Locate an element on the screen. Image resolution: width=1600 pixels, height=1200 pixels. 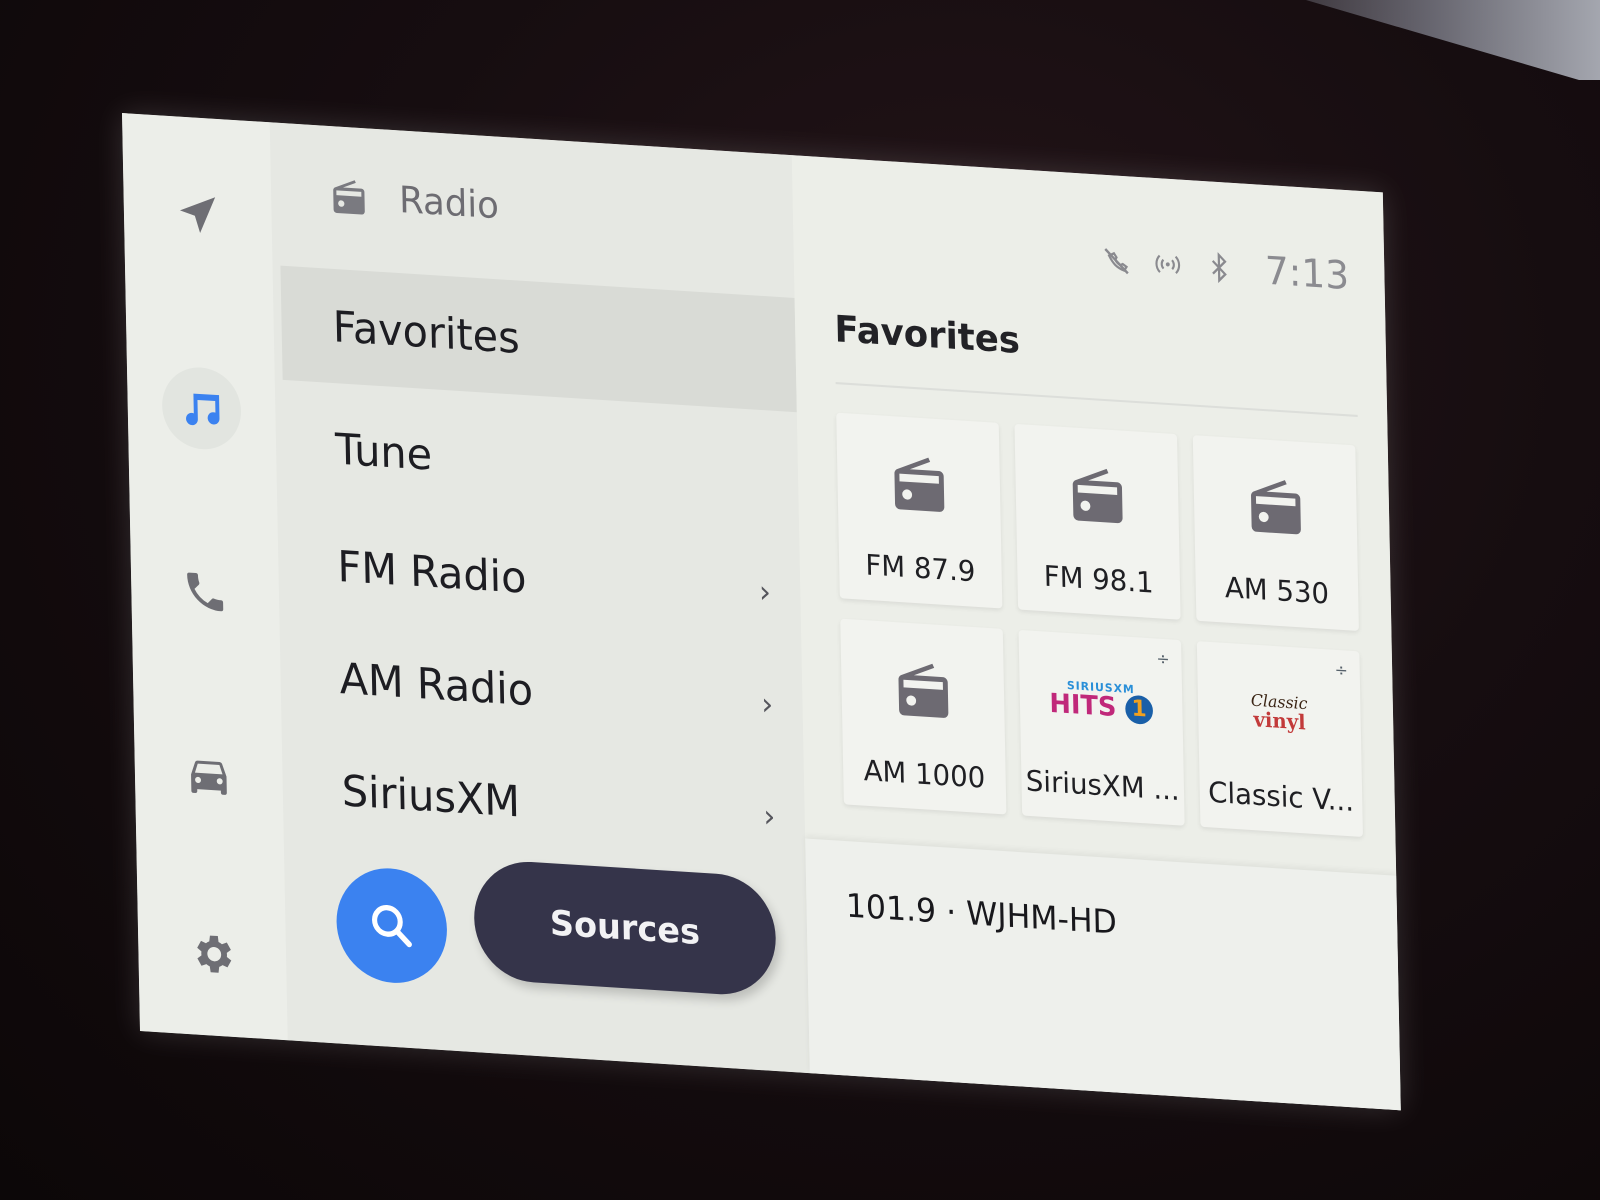
content-title: Favorites is located at coordinates (927, 335).